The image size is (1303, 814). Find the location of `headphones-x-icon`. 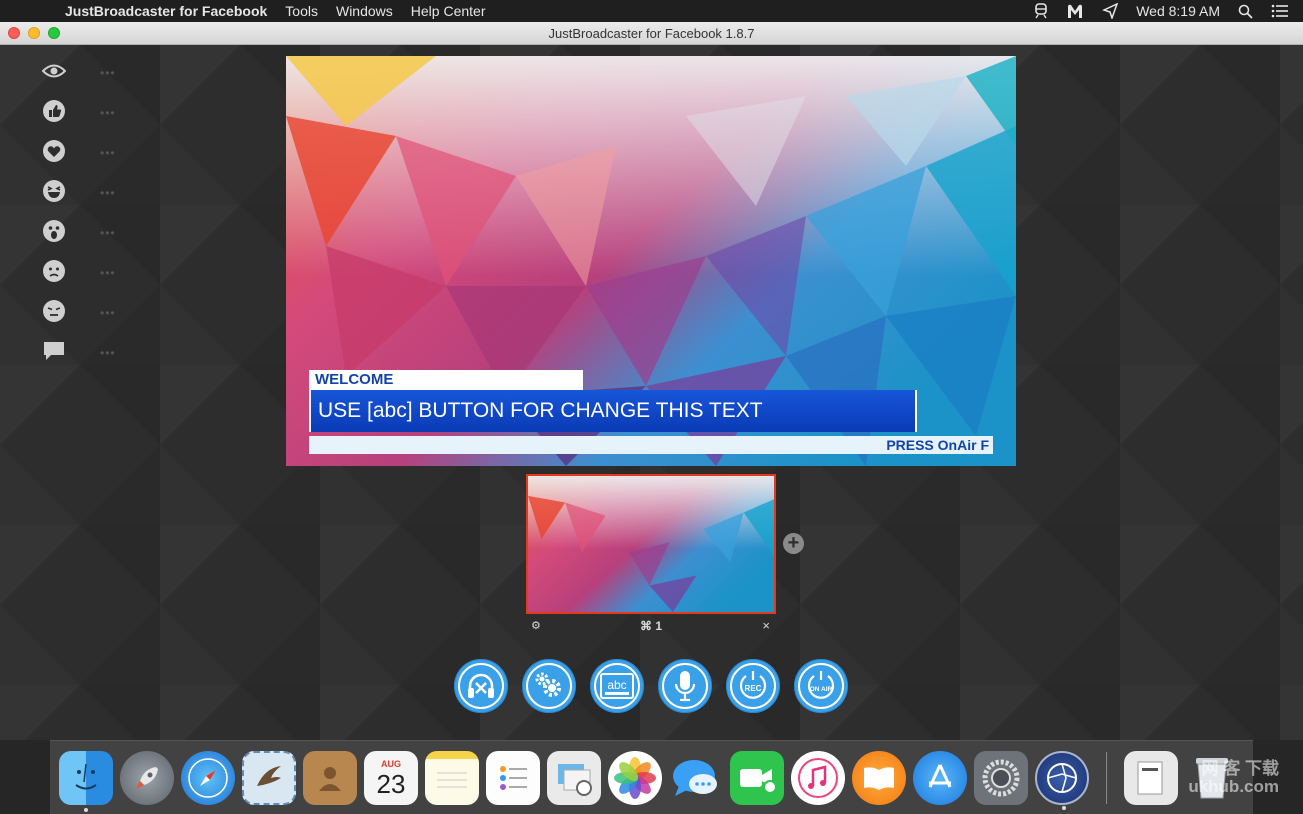

headphones-x-icon is located at coordinates (481, 686).